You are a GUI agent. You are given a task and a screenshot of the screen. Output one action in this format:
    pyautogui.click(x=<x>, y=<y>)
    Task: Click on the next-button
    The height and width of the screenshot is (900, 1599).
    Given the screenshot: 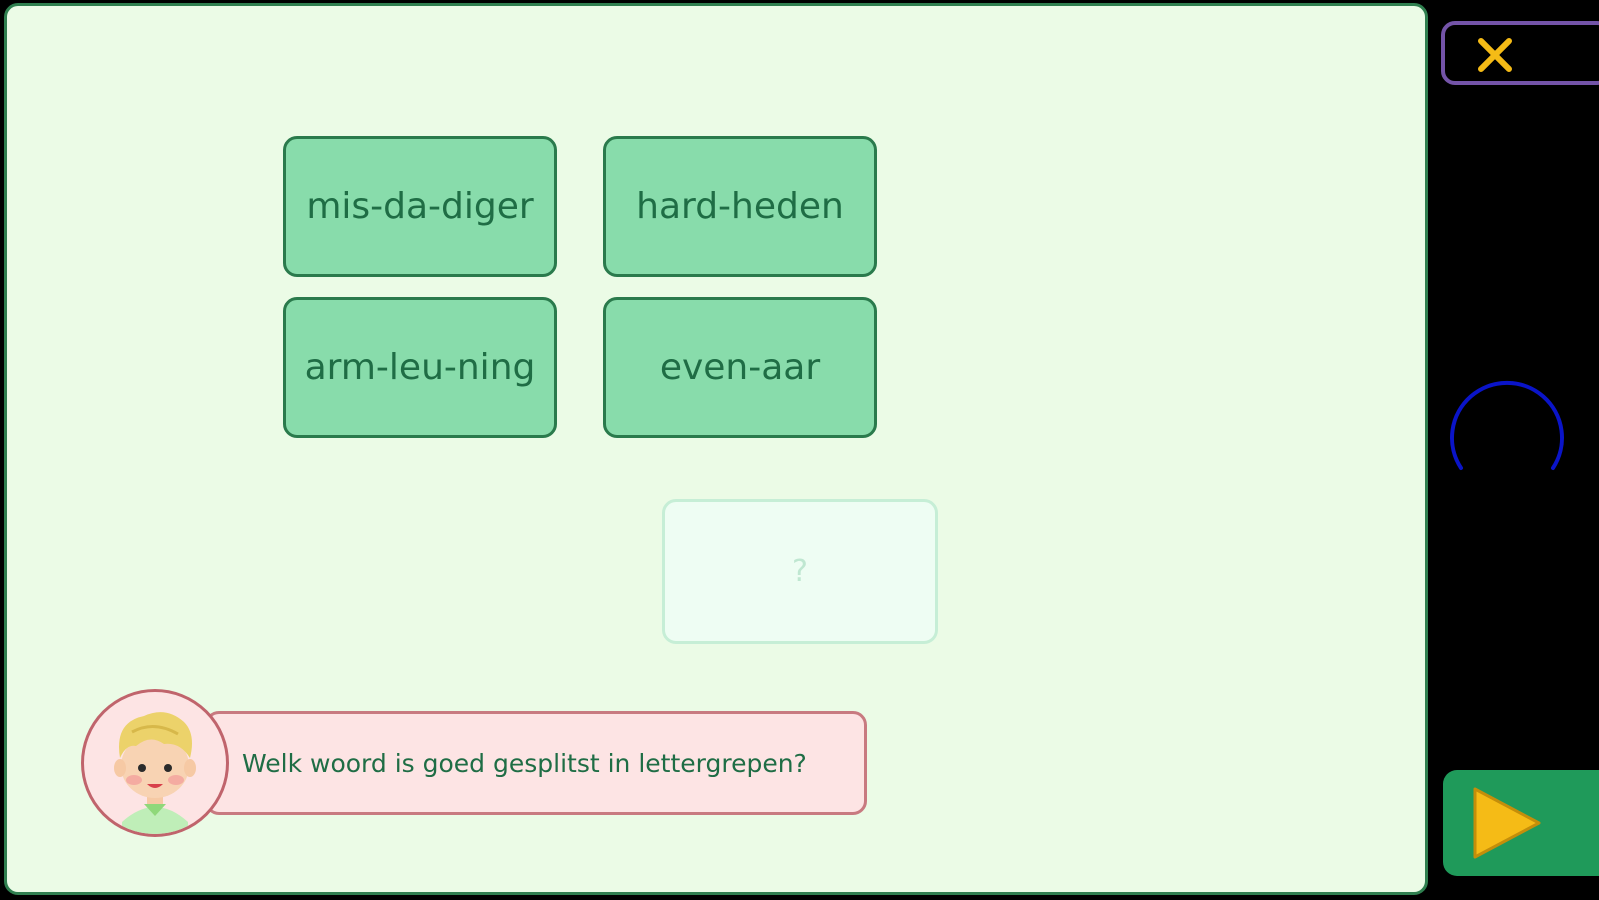 What is the action you would take?
    pyautogui.click(x=1521, y=823)
    